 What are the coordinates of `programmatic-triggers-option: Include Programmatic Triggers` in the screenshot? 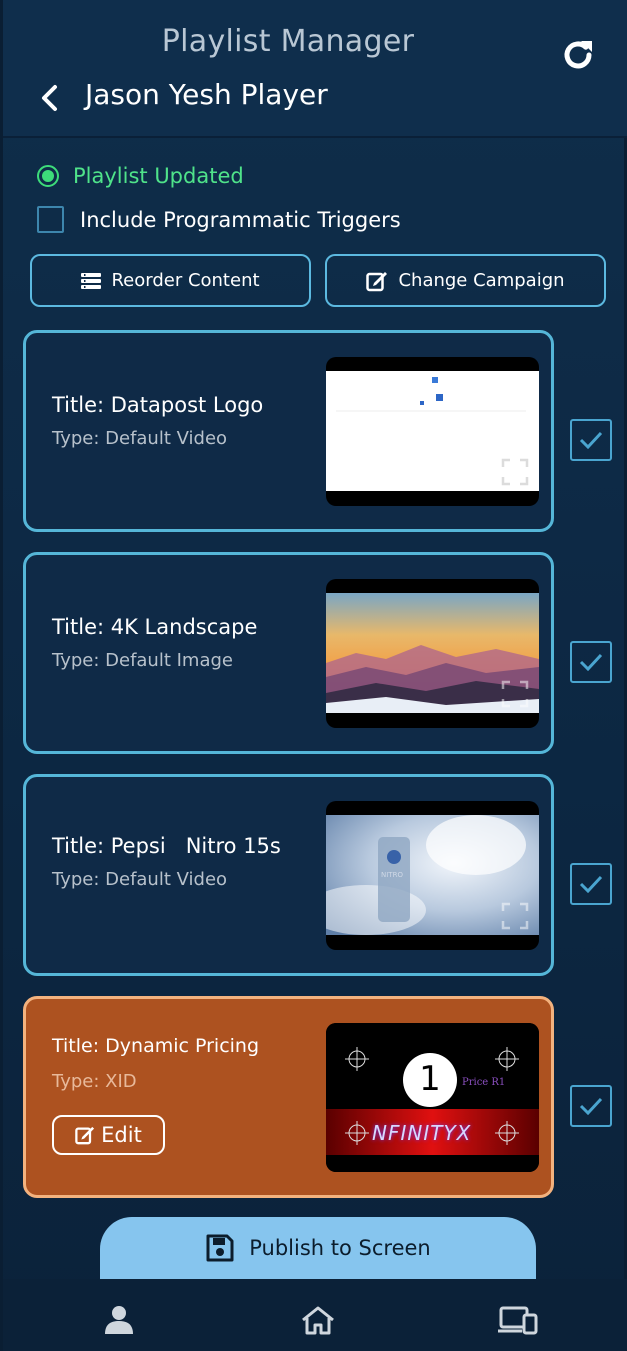 It's located at (219, 219).